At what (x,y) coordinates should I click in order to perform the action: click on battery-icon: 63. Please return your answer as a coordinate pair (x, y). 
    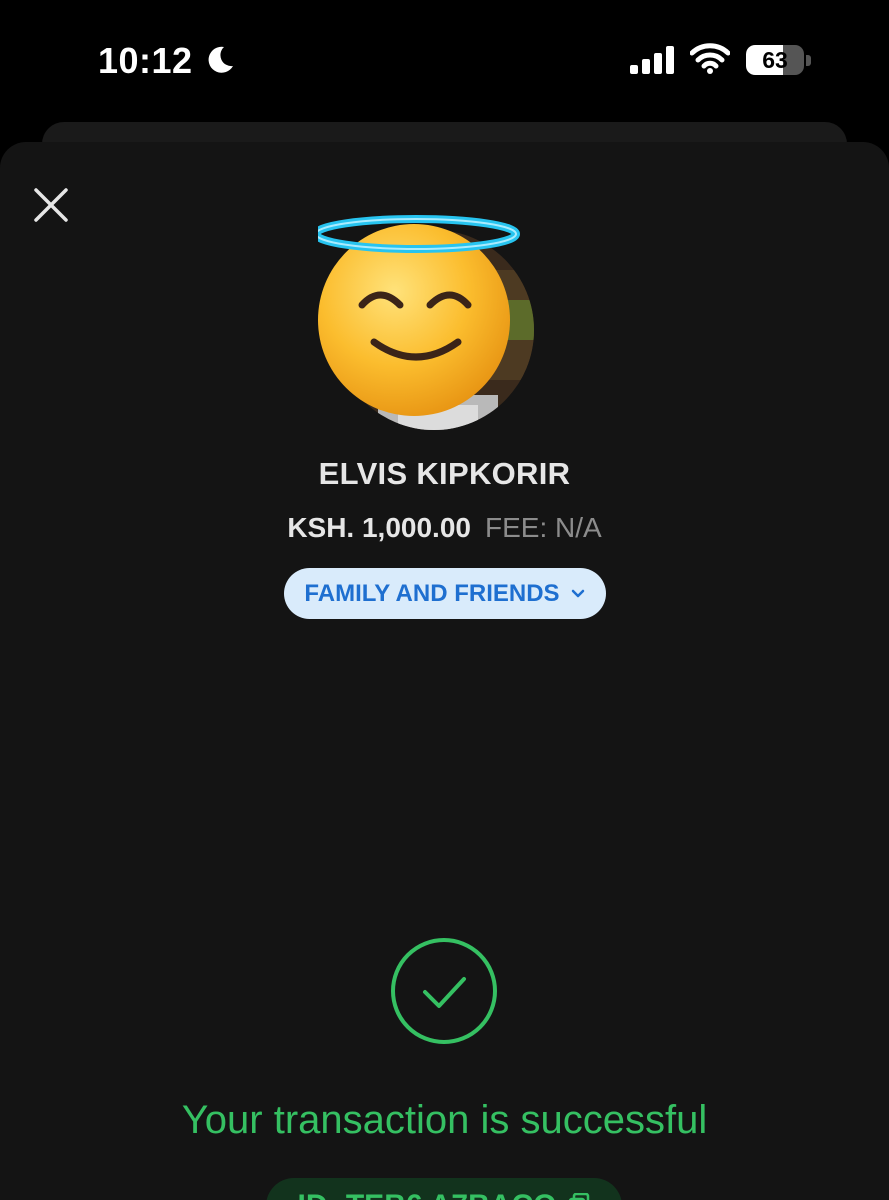
    Looking at the image, I should click on (775, 60).